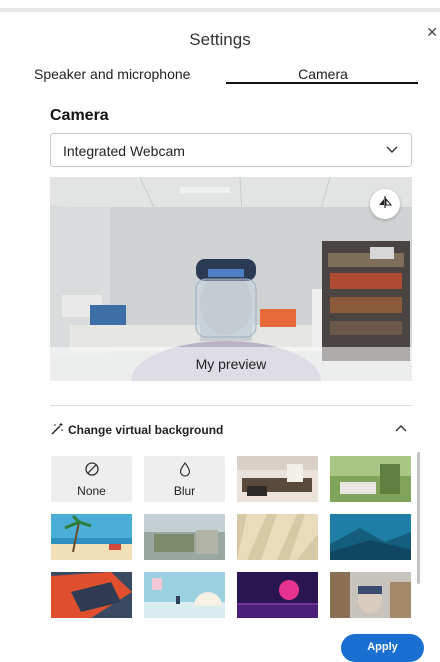 The image size is (440, 662). Describe the element at coordinates (231, 364) in the screenshot. I see `preview-label: My preview` at that location.